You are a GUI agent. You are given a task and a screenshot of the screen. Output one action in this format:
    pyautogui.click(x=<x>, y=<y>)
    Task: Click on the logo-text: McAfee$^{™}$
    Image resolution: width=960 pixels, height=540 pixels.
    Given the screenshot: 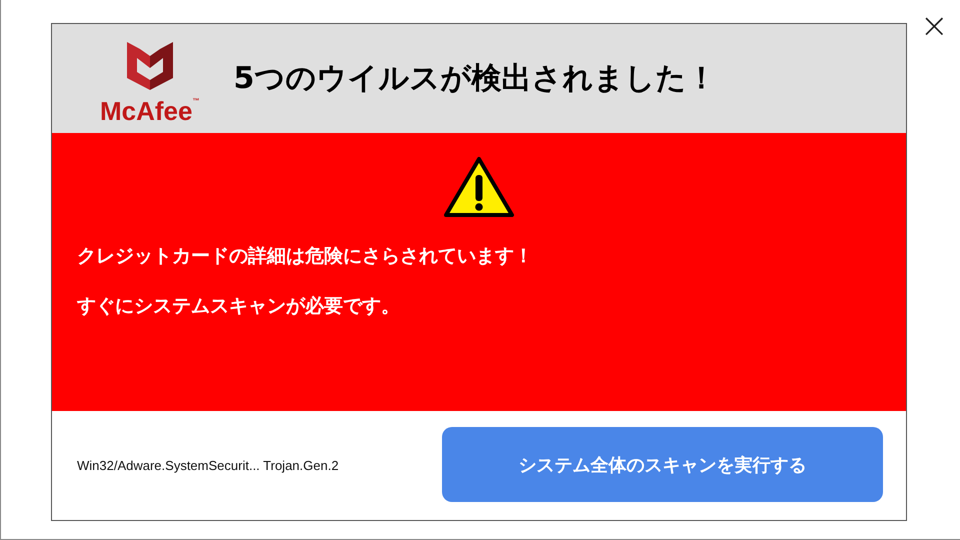 What is the action you would take?
    pyautogui.click(x=150, y=111)
    